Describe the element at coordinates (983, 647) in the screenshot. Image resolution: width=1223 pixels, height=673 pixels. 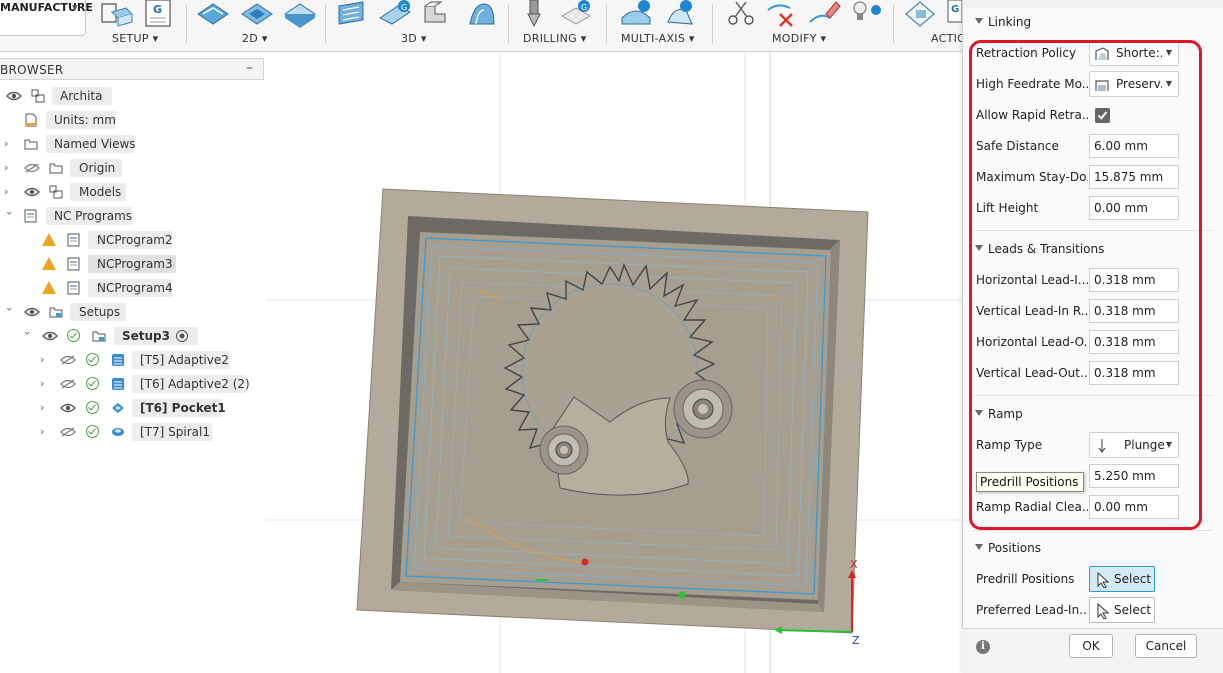
I see `info-icon: i` at that location.